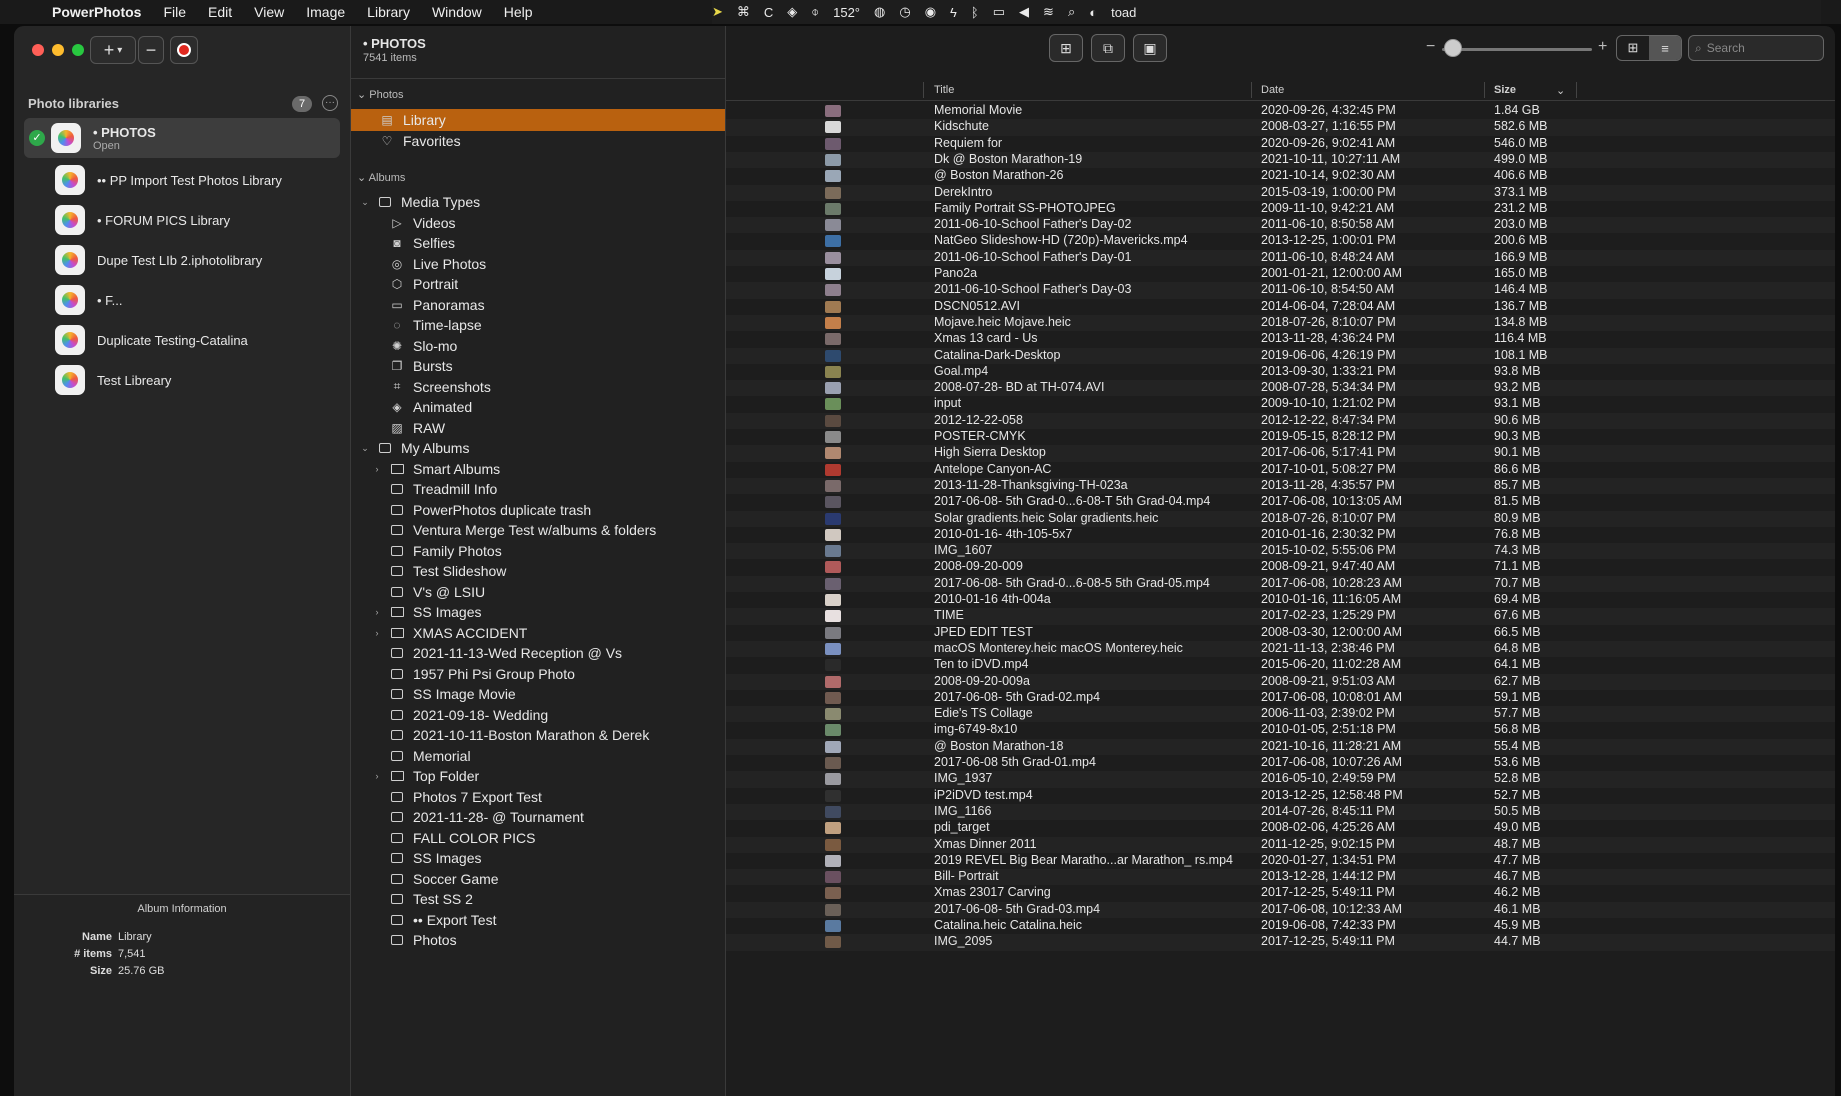  I want to click on display-icon: ▭, so click(999, 12).